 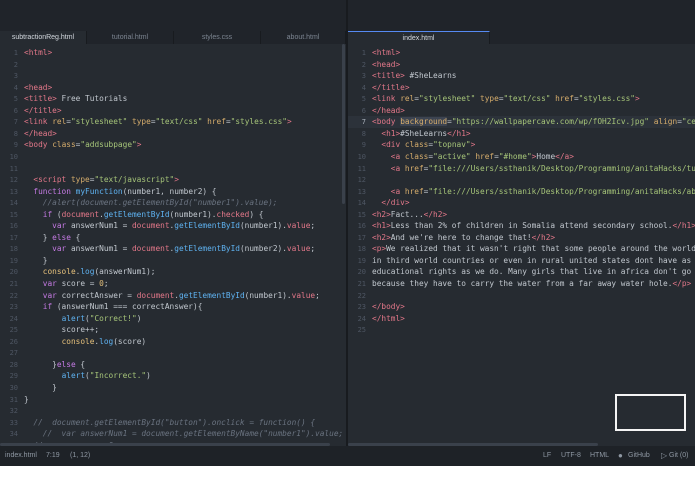 What do you see at coordinates (75, 99) in the screenshot?
I see `code-text: <title> Free Tutorials` at bounding box center [75, 99].